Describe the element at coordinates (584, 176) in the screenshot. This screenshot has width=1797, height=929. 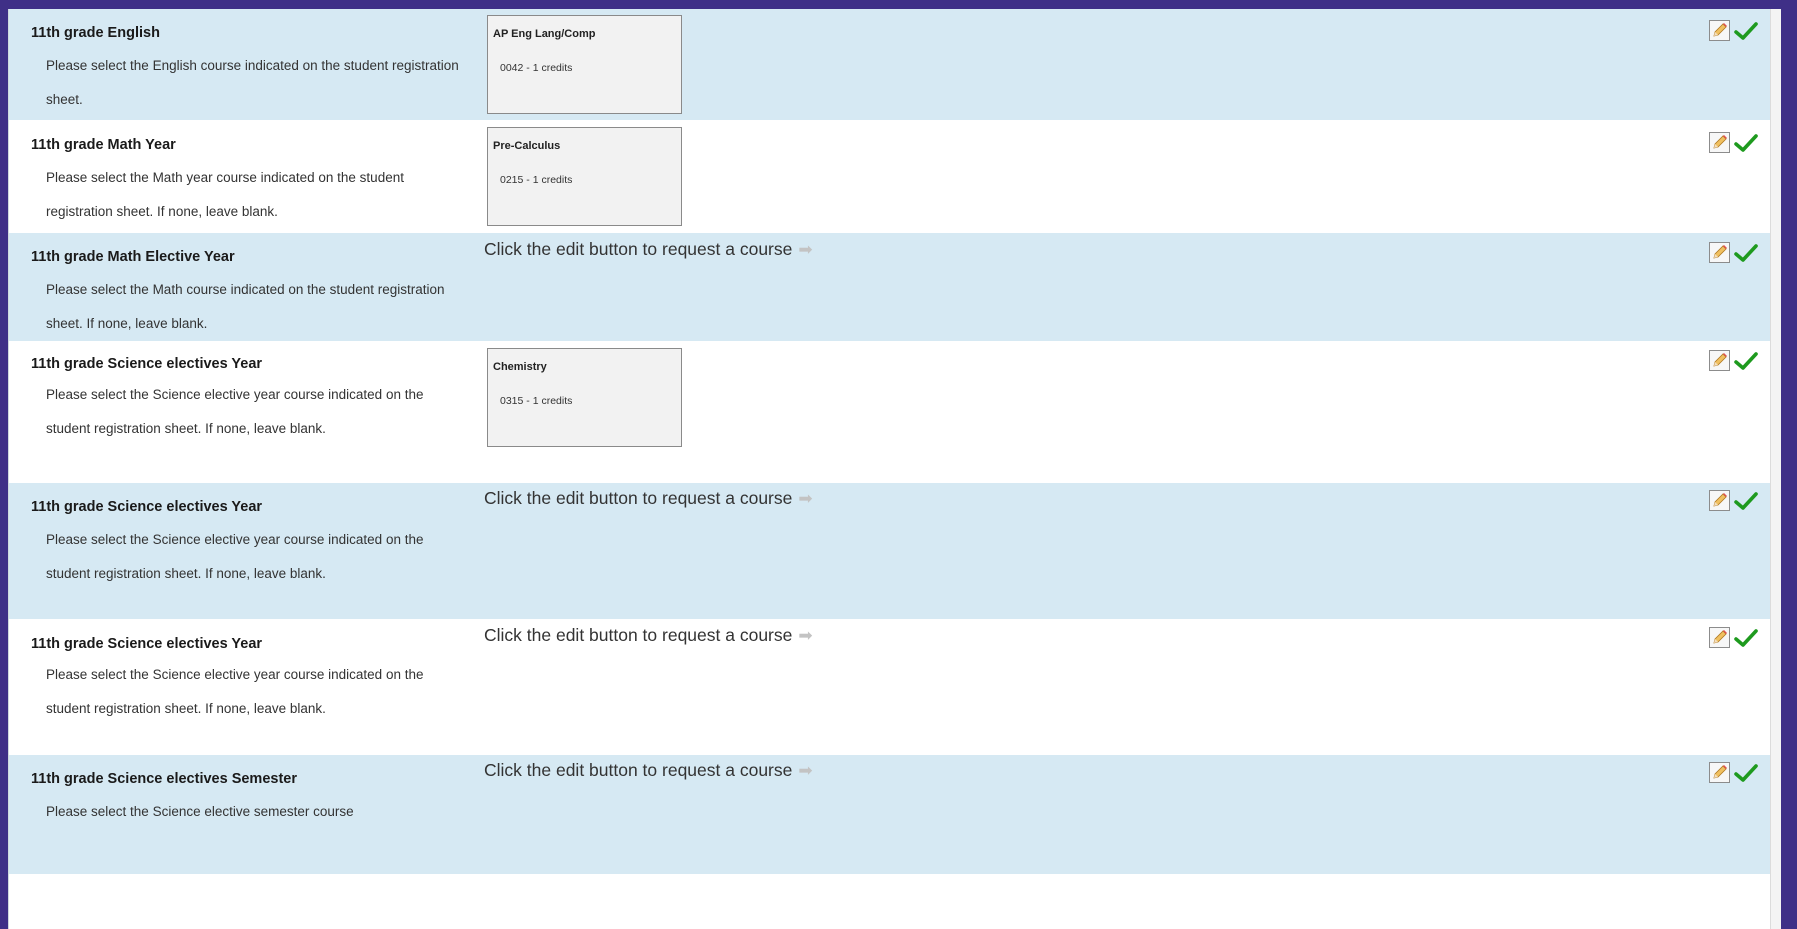
I see `selected-course-card: Pre-Calculus 0215 - 1 credits` at that location.